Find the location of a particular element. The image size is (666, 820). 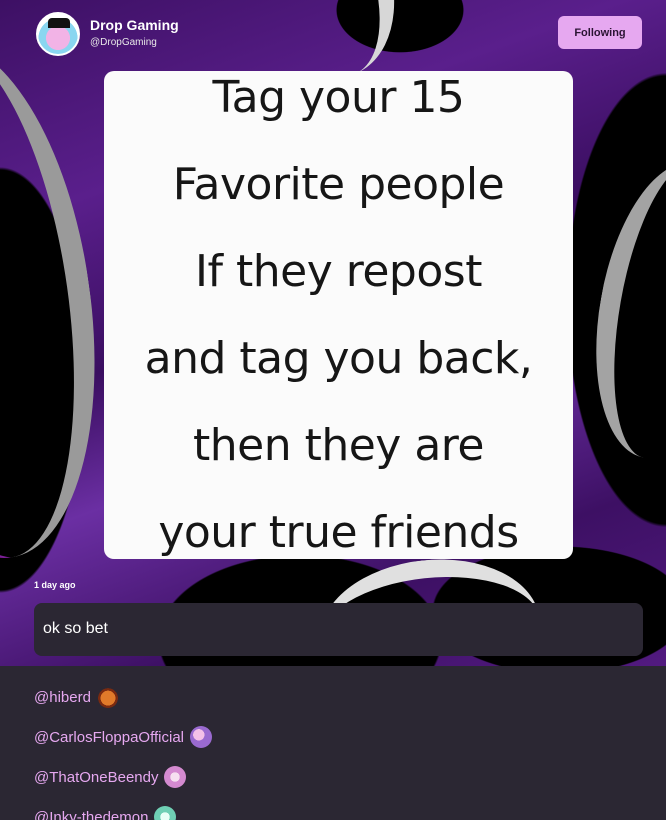

mention-item: @CarlosFloppaOfficial is located at coordinates (123, 737).